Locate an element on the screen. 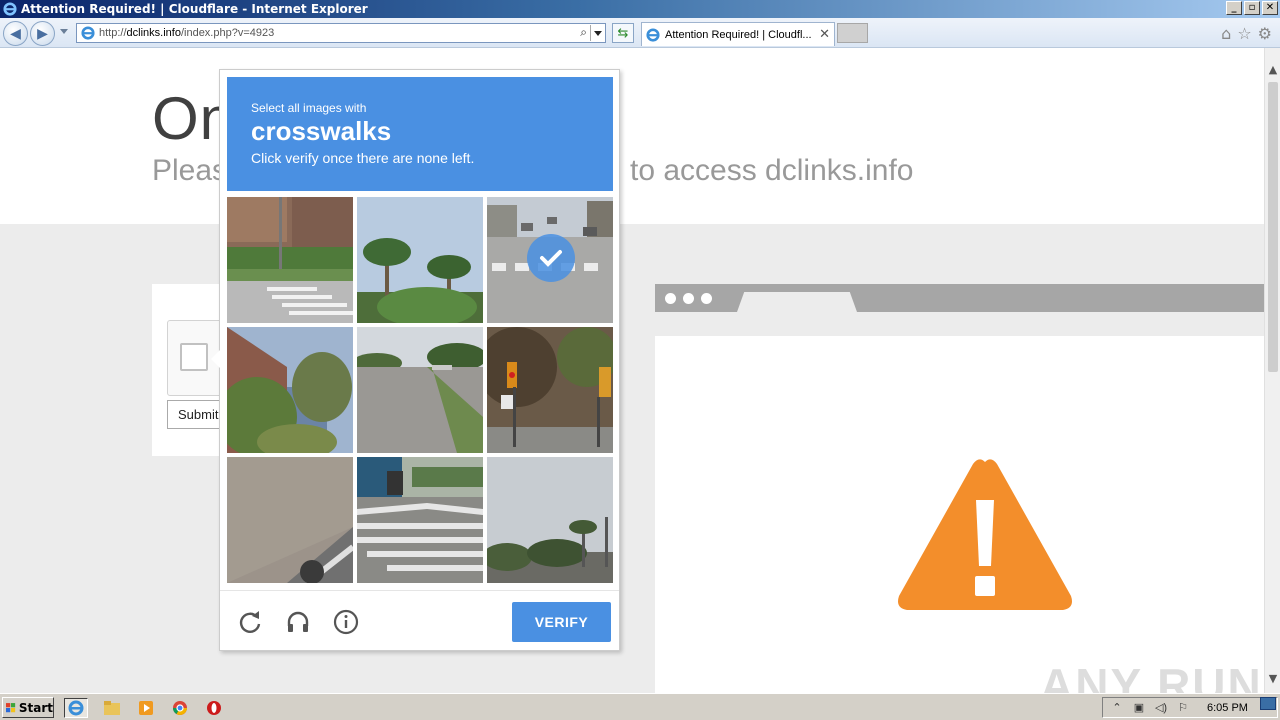 The image size is (1280, 720). forward-button: ▶ is located at coordinates (42, 33).